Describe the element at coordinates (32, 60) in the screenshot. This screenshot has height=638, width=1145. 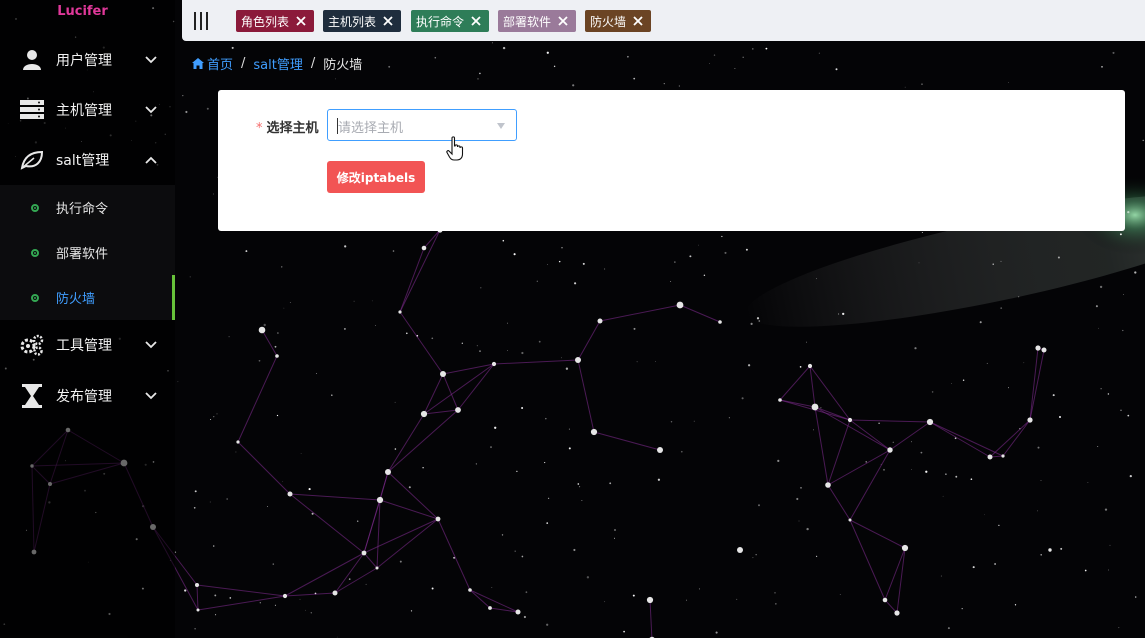
I see `user-icon` at that location.